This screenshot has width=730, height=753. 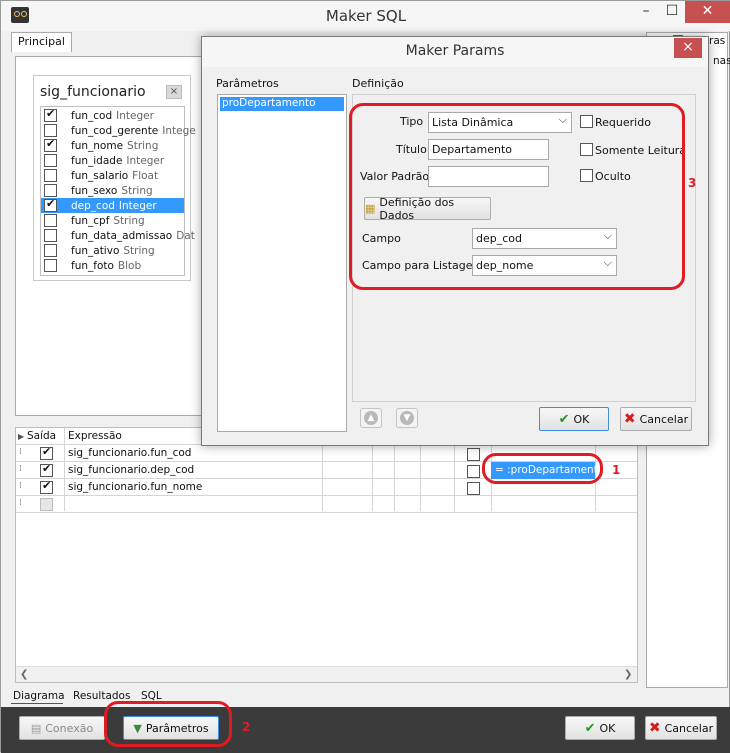 What do you see at coordinates (688, 48) in the screenshot?
I see `dialog-close-icon: ×` at bounding box center [688, 48].